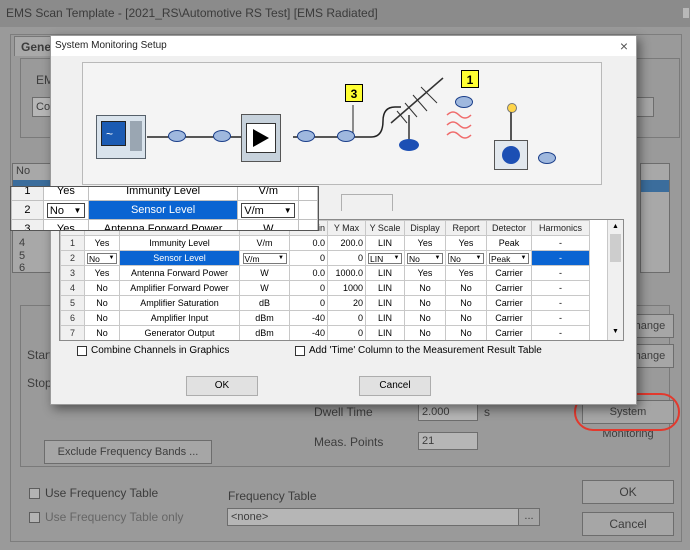 Image resolution: width=690 pixels, height=550 pixels. I want to click on unit-cell: dB, so click(264, 303).